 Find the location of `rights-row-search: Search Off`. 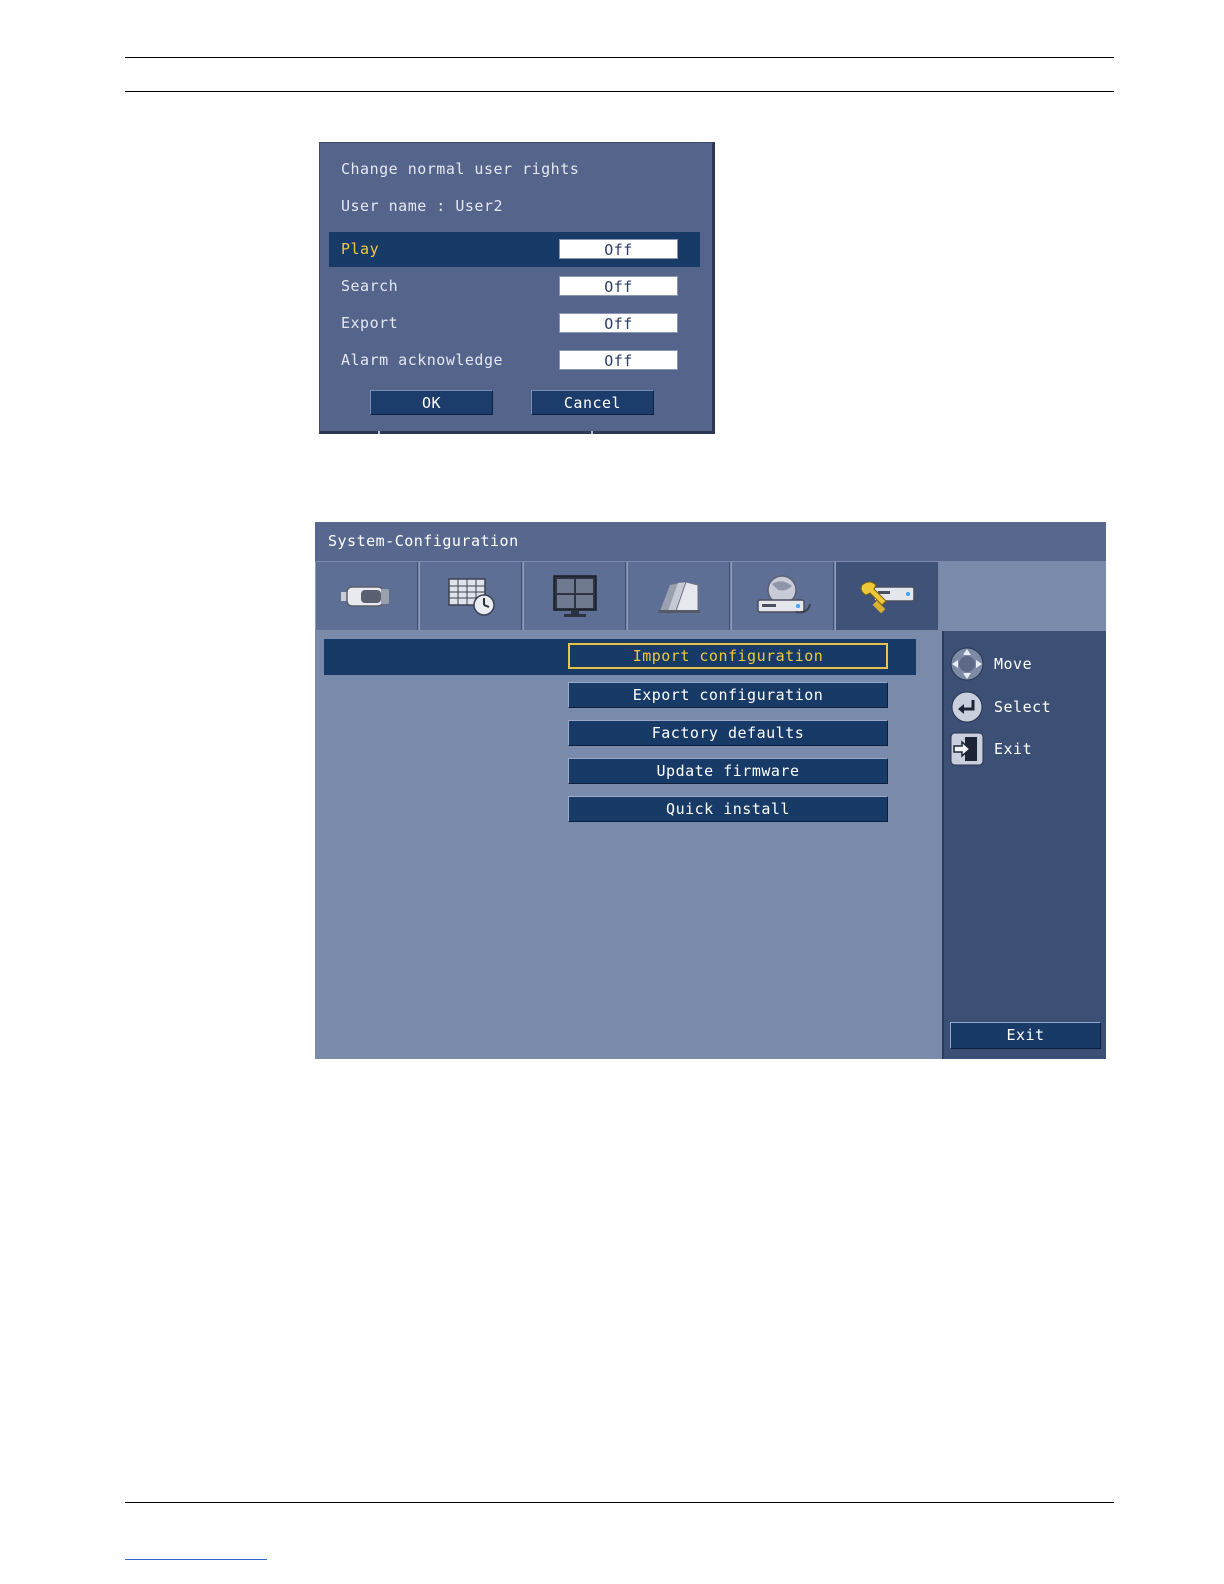

rights-row-search: Search Off is located at coordinates (514, 286).